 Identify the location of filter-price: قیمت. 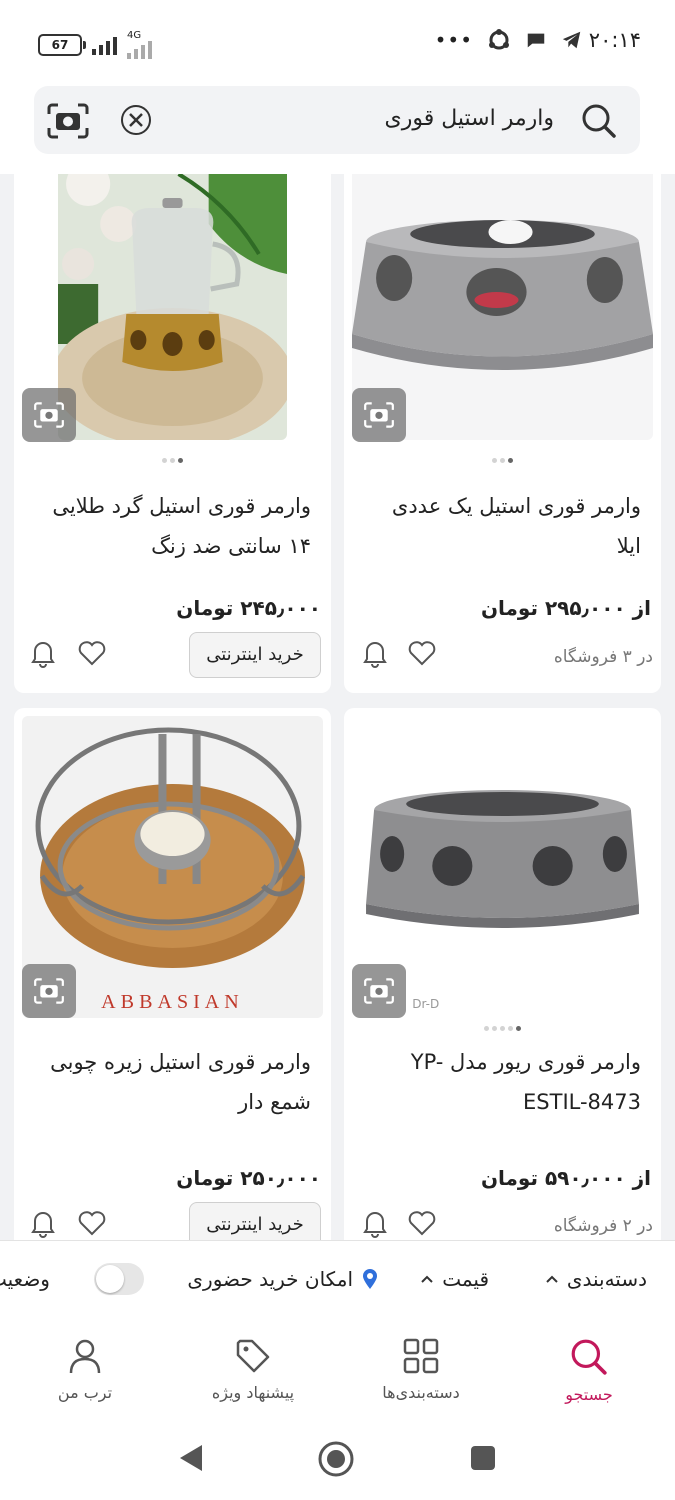
(454, 1279).